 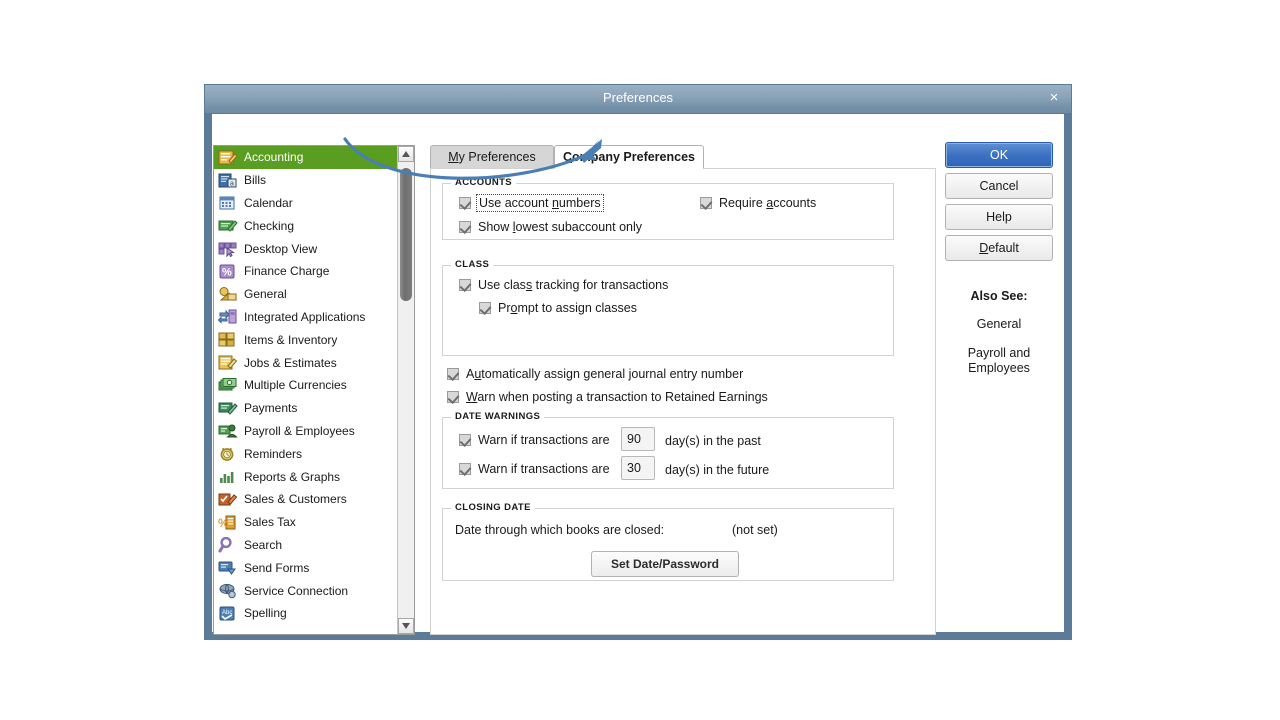 What do you see at coordinates (755, 530) in the screenshot?
I see `closing-date-value: (not set)` at bounding box center [755, 530].